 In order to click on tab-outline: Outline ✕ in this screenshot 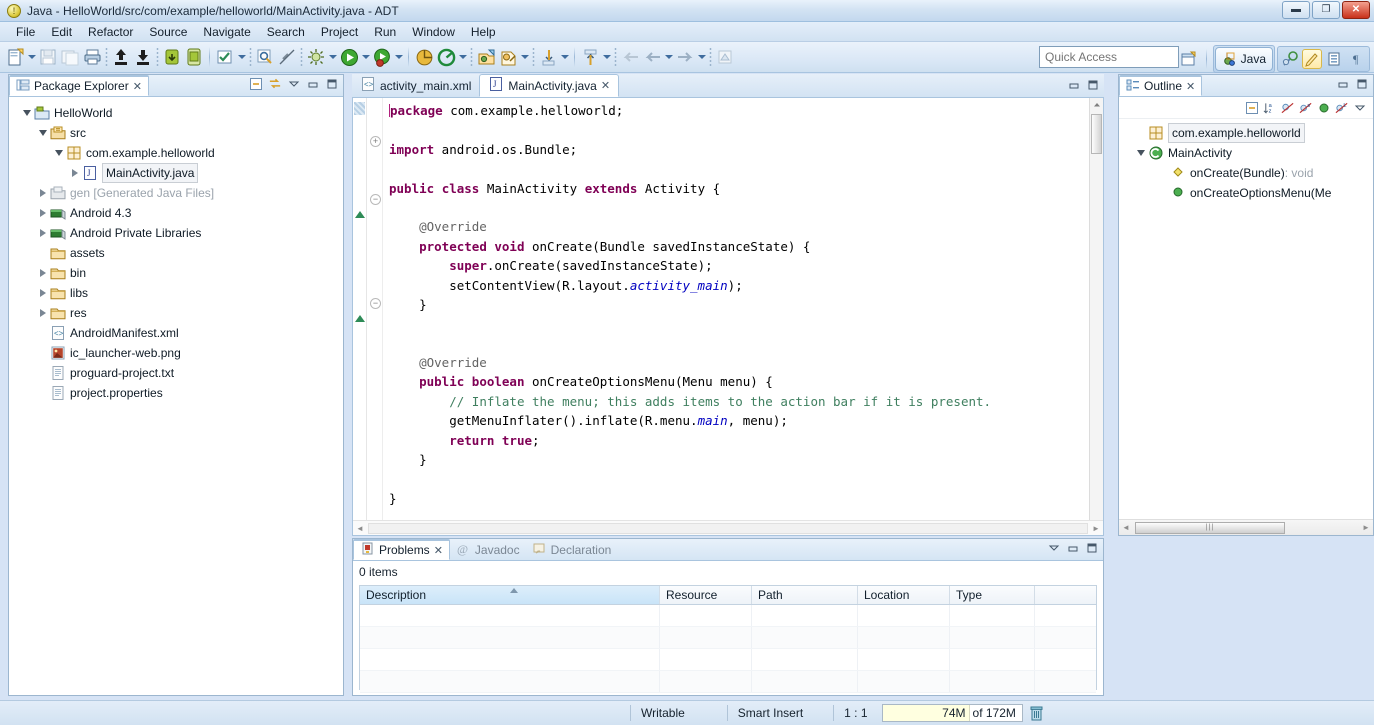, I will do `click(1161, 85)`.